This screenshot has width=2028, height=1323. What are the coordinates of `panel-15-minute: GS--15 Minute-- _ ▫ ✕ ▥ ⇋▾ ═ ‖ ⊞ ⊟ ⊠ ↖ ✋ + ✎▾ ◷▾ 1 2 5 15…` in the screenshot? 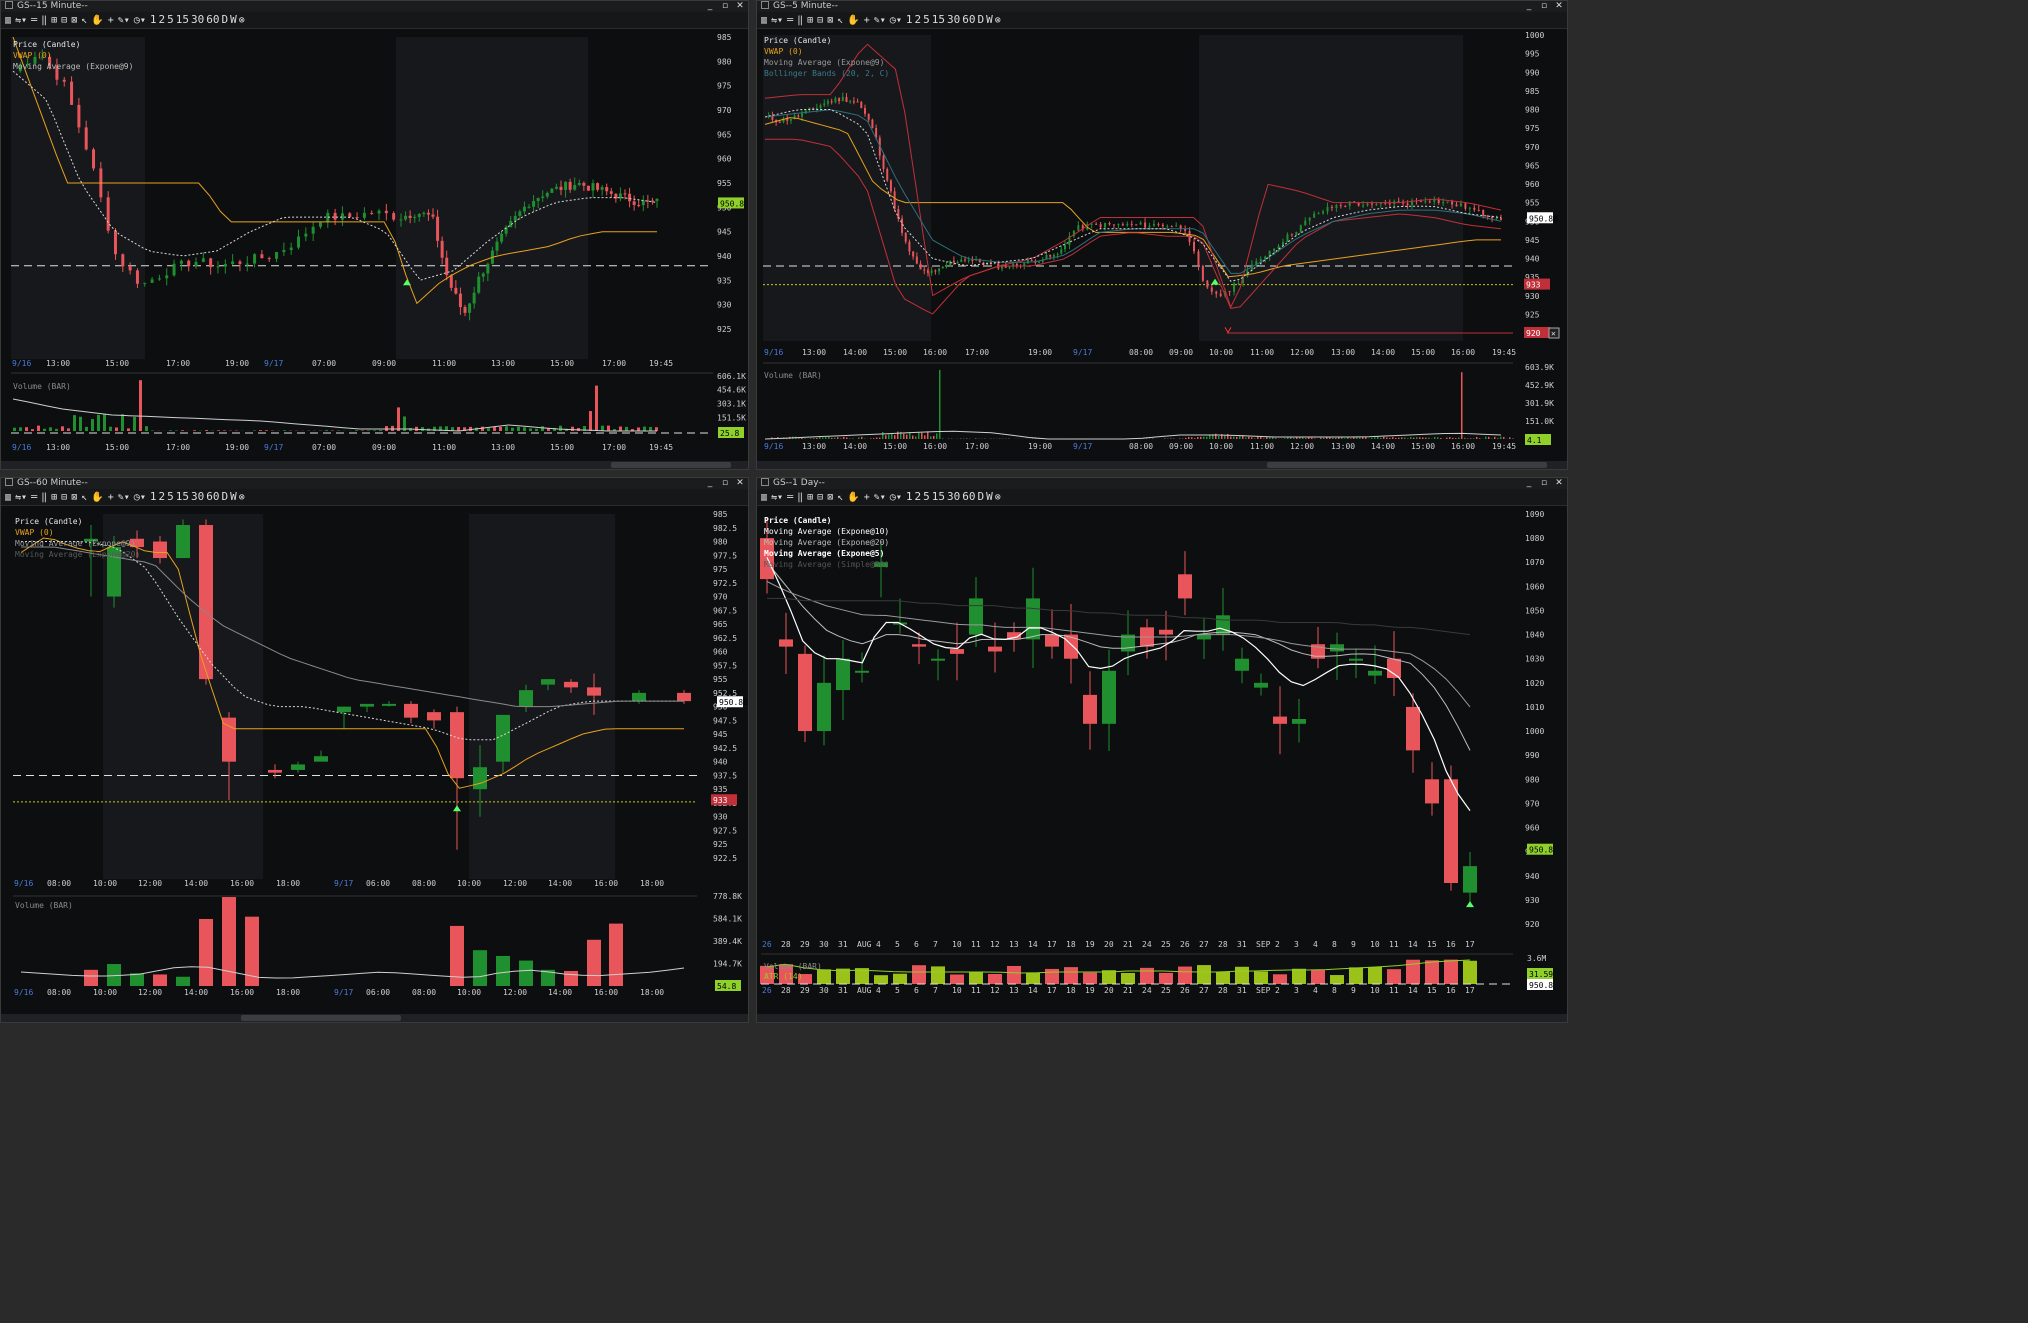 It's located at (374, 235).